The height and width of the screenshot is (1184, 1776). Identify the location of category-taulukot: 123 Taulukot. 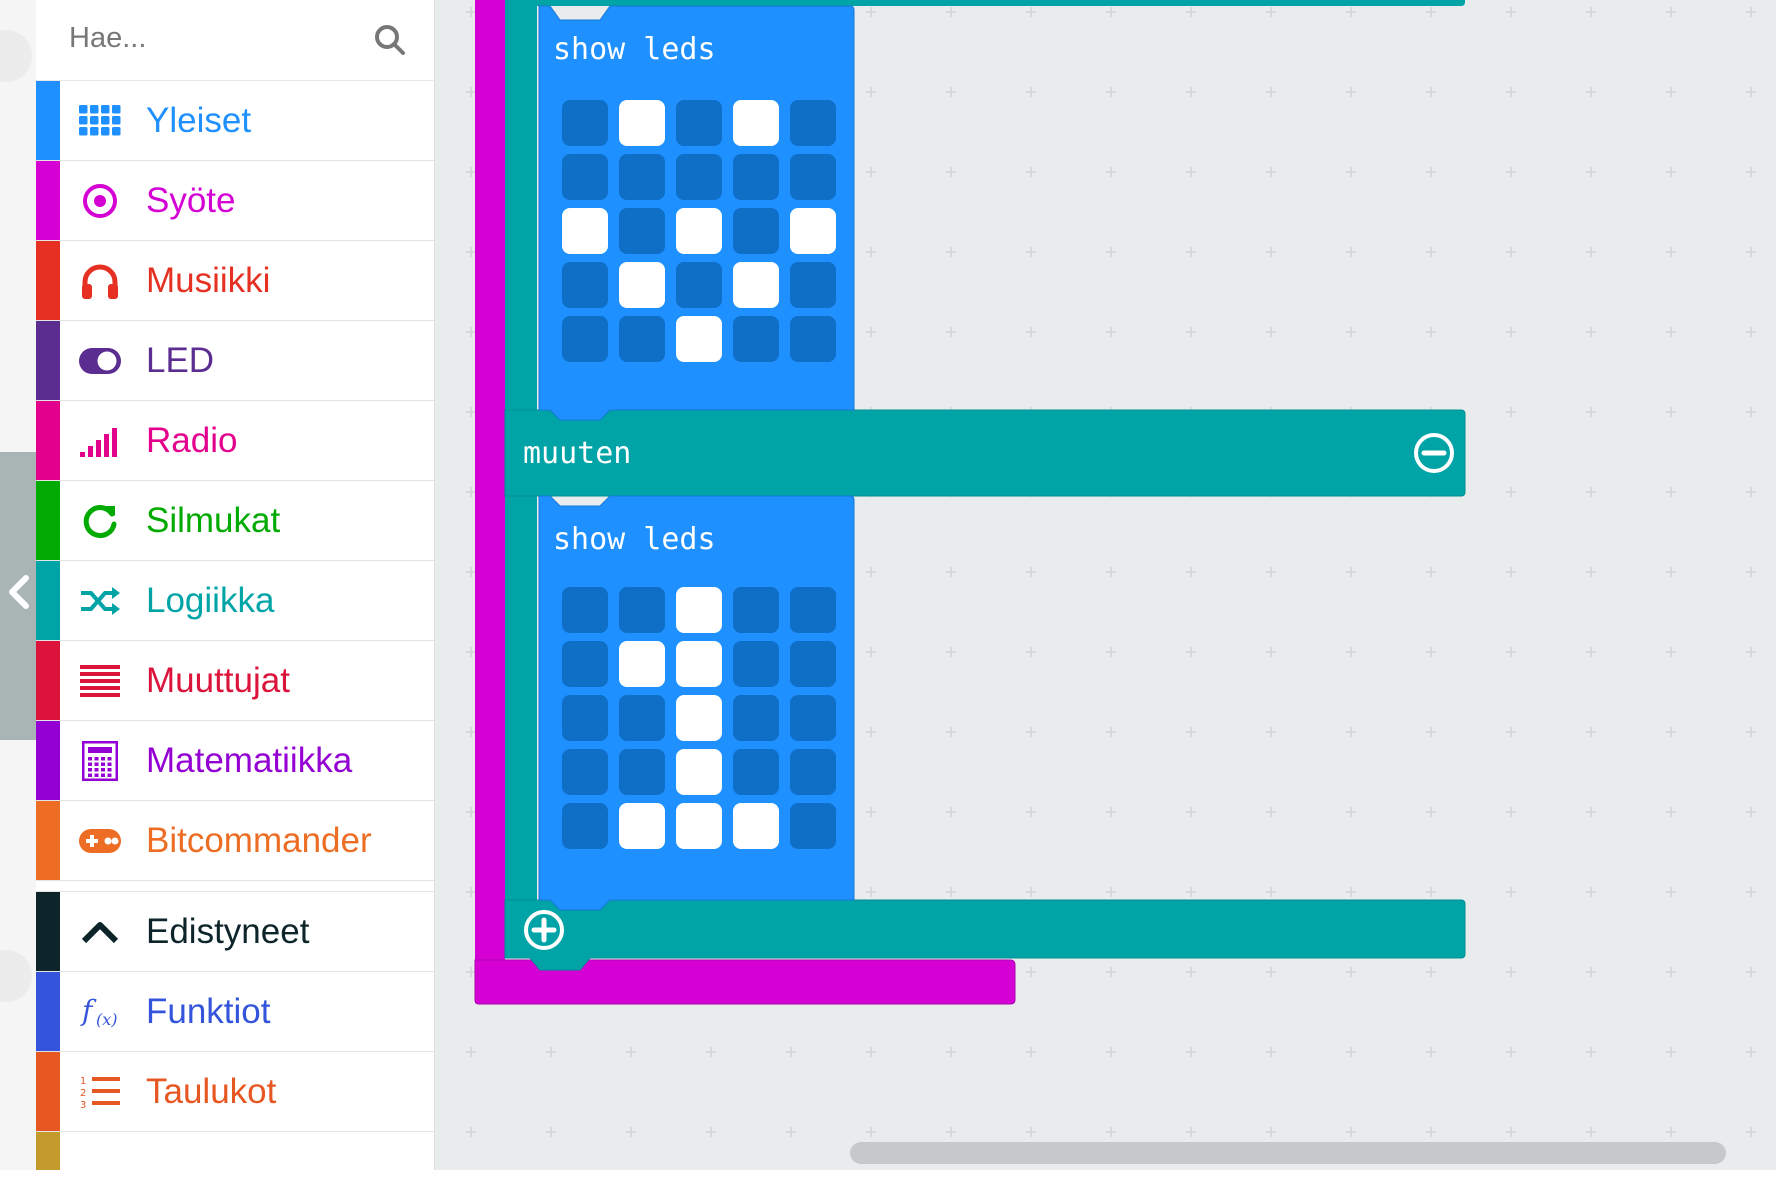
(235, 1092).